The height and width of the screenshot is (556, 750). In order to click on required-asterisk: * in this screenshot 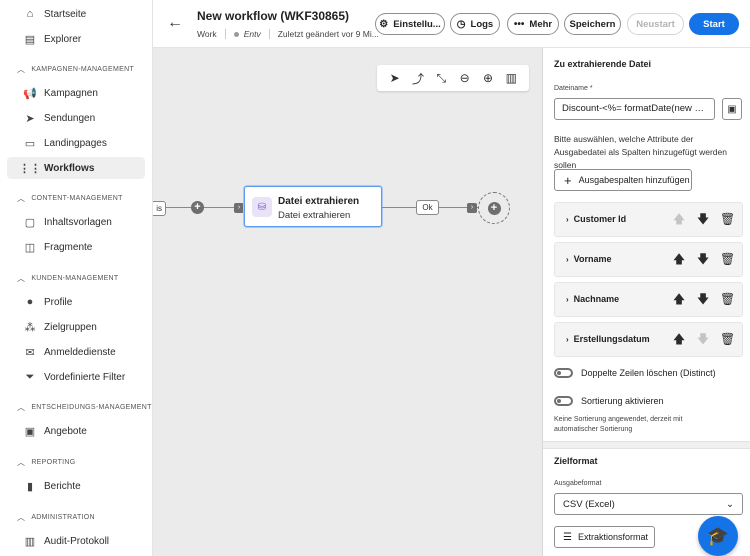, I will do `click(591, 88)`.